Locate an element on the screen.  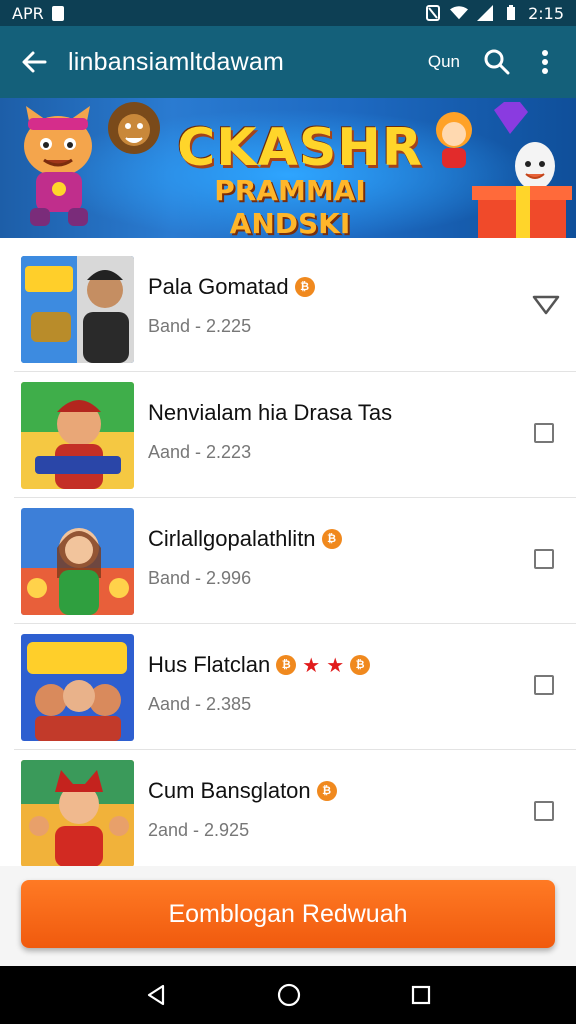
item-title-row: Hus Flatclan ₿ ★ ★ ₿ is located at coordinates (259, 665).